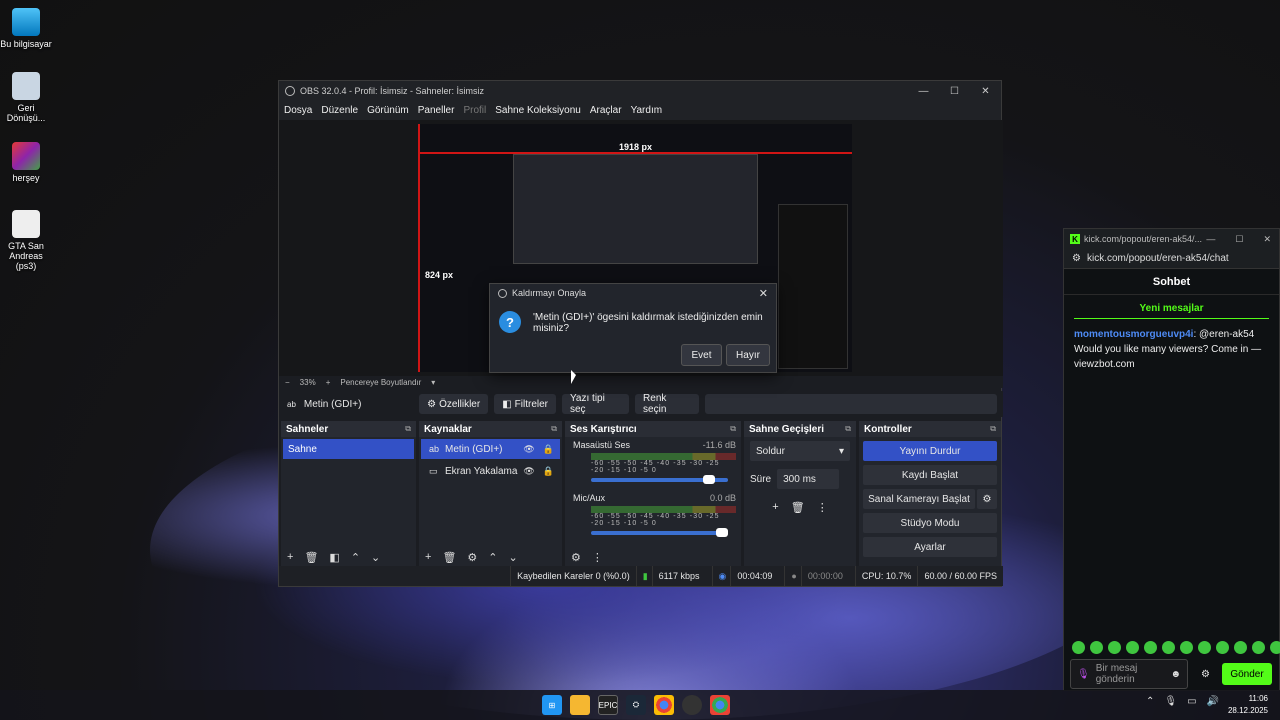 Image resolution: width=1280 pixels, height=720 pixels. I want to click on zoom-out-button: −, so click(287, 382).